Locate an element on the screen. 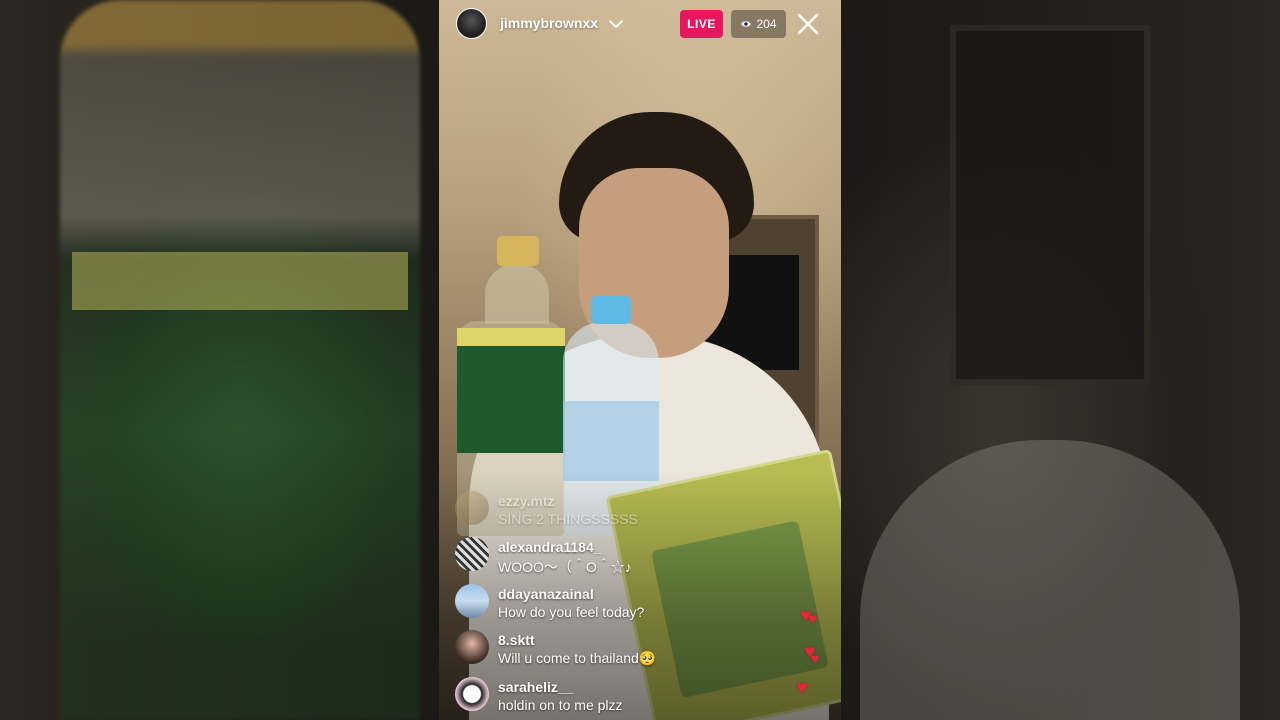 The width and height of the screenshot is (1280, 720). comment-item: 8.sktt Will u come to thailand🥺 is located at coordinates (605, 649).